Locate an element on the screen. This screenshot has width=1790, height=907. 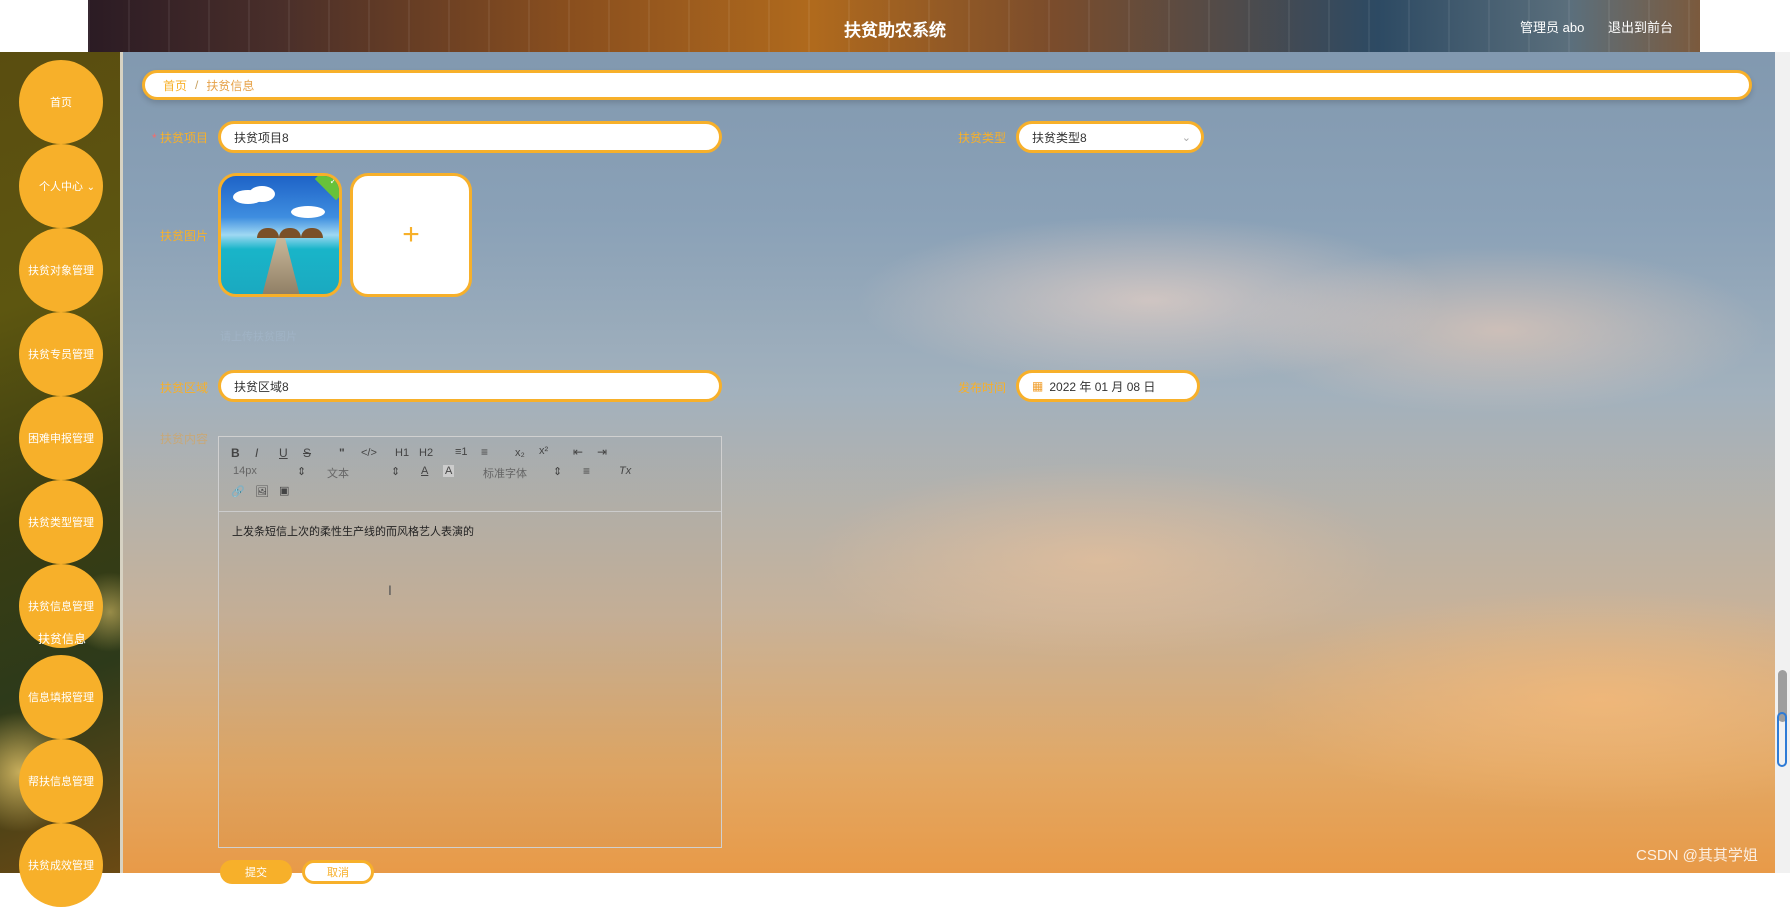
upload-tip: 请上传扶贫图片 is located at coordinates (258, 337).